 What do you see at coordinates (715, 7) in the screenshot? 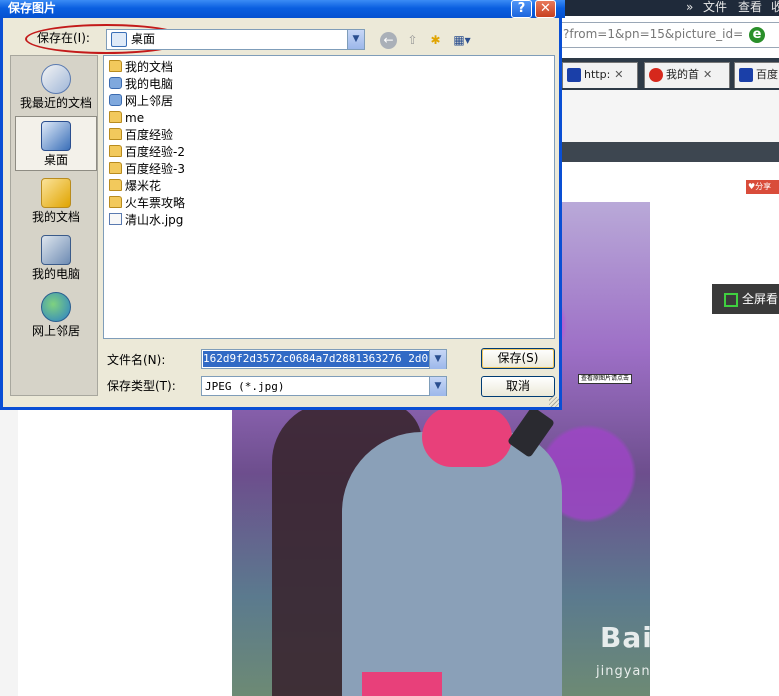
I see `menu-file: 文件` at bounding box center [715, 7].